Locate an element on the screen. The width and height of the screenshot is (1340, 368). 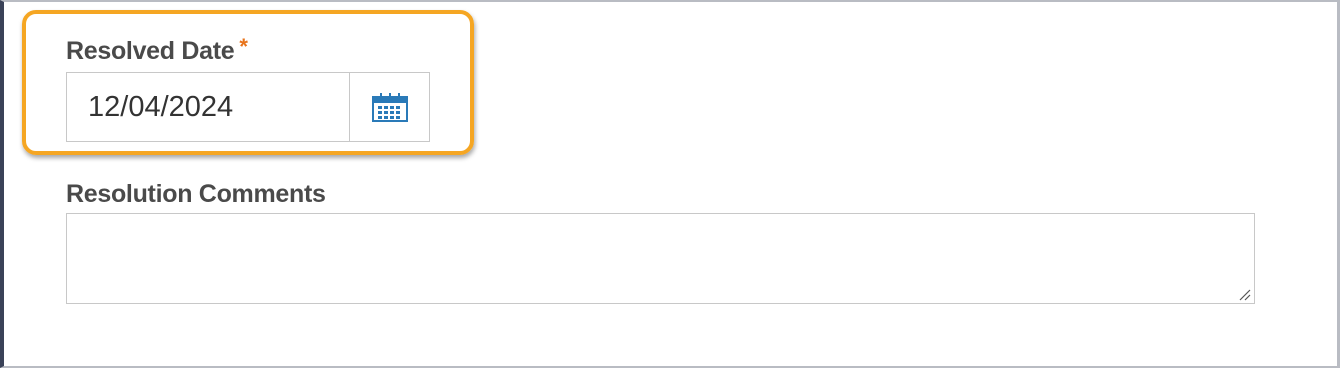
resolved-date-label-text: Resolved Date is located at coordinates (150, 51).